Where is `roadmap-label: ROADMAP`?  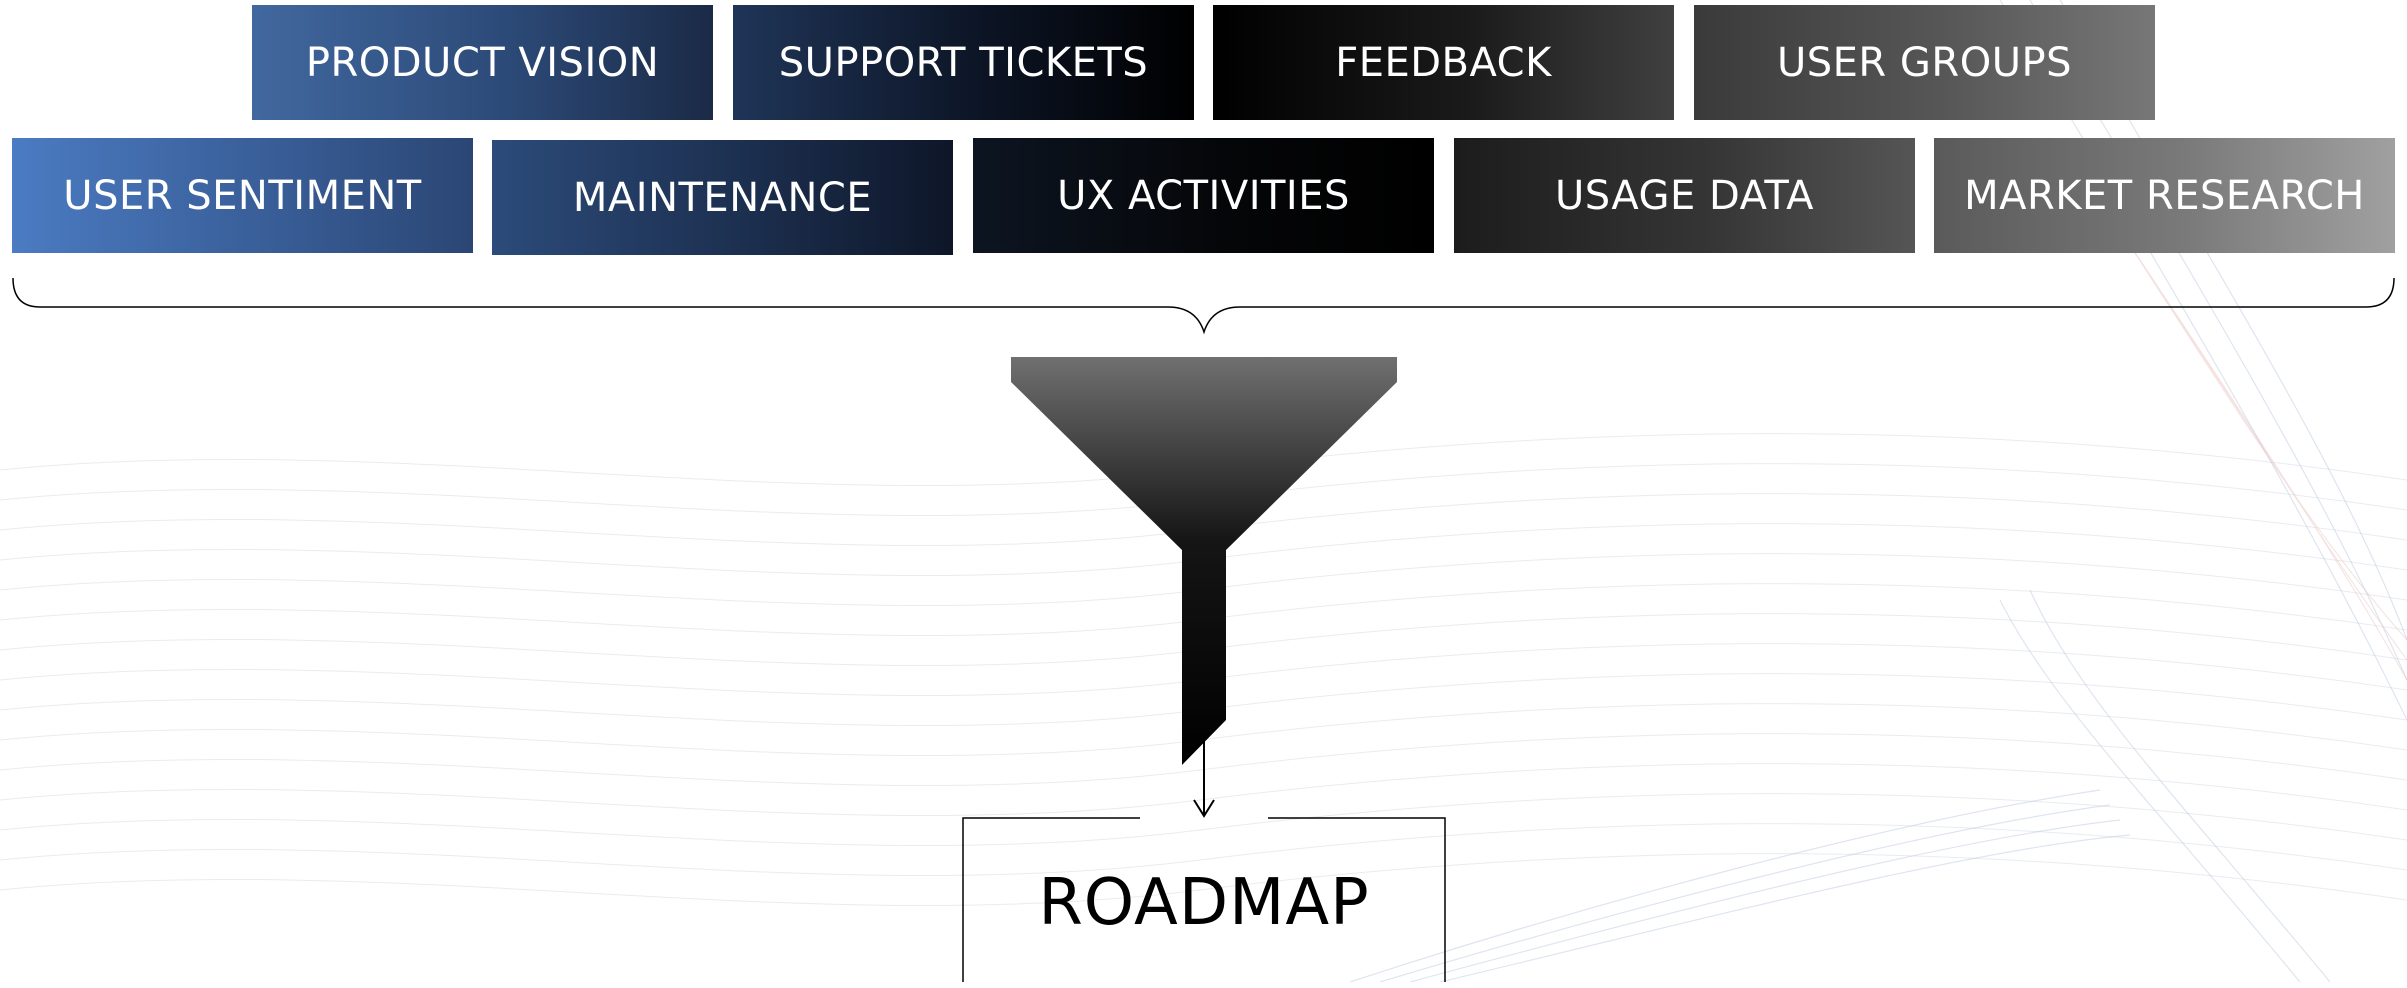 roadmap-label: ROADMAP is located at coordinates (1204, 903).